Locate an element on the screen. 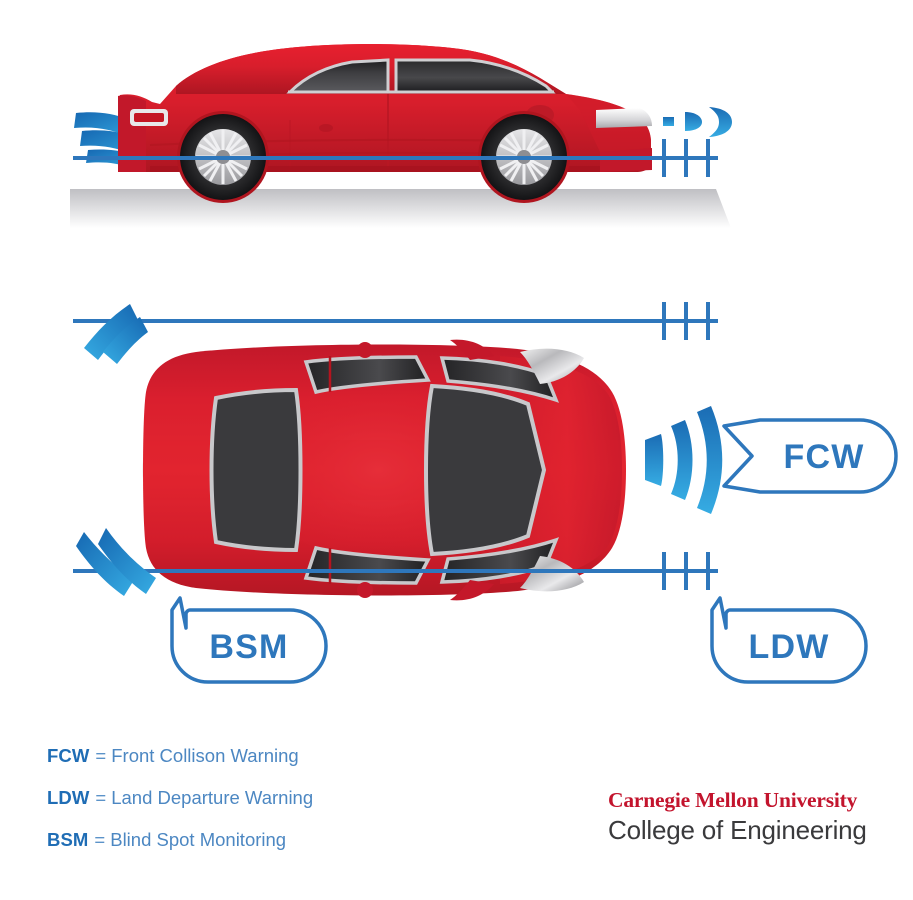 The height and width of the screenshot is (900, 913). callout-bsm-label: BSM is located at coordinates (248, 647).